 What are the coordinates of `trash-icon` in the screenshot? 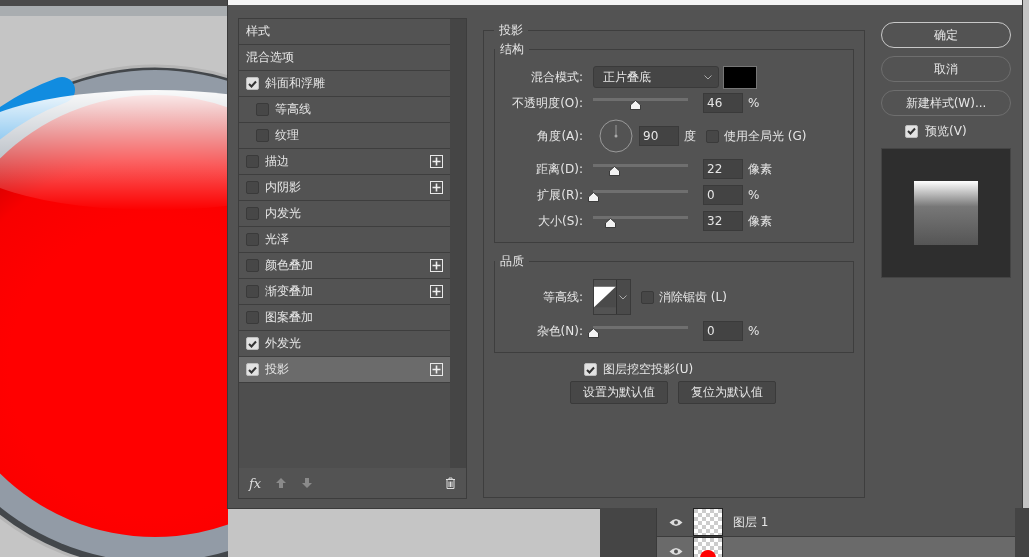 It's located at (450, 483).